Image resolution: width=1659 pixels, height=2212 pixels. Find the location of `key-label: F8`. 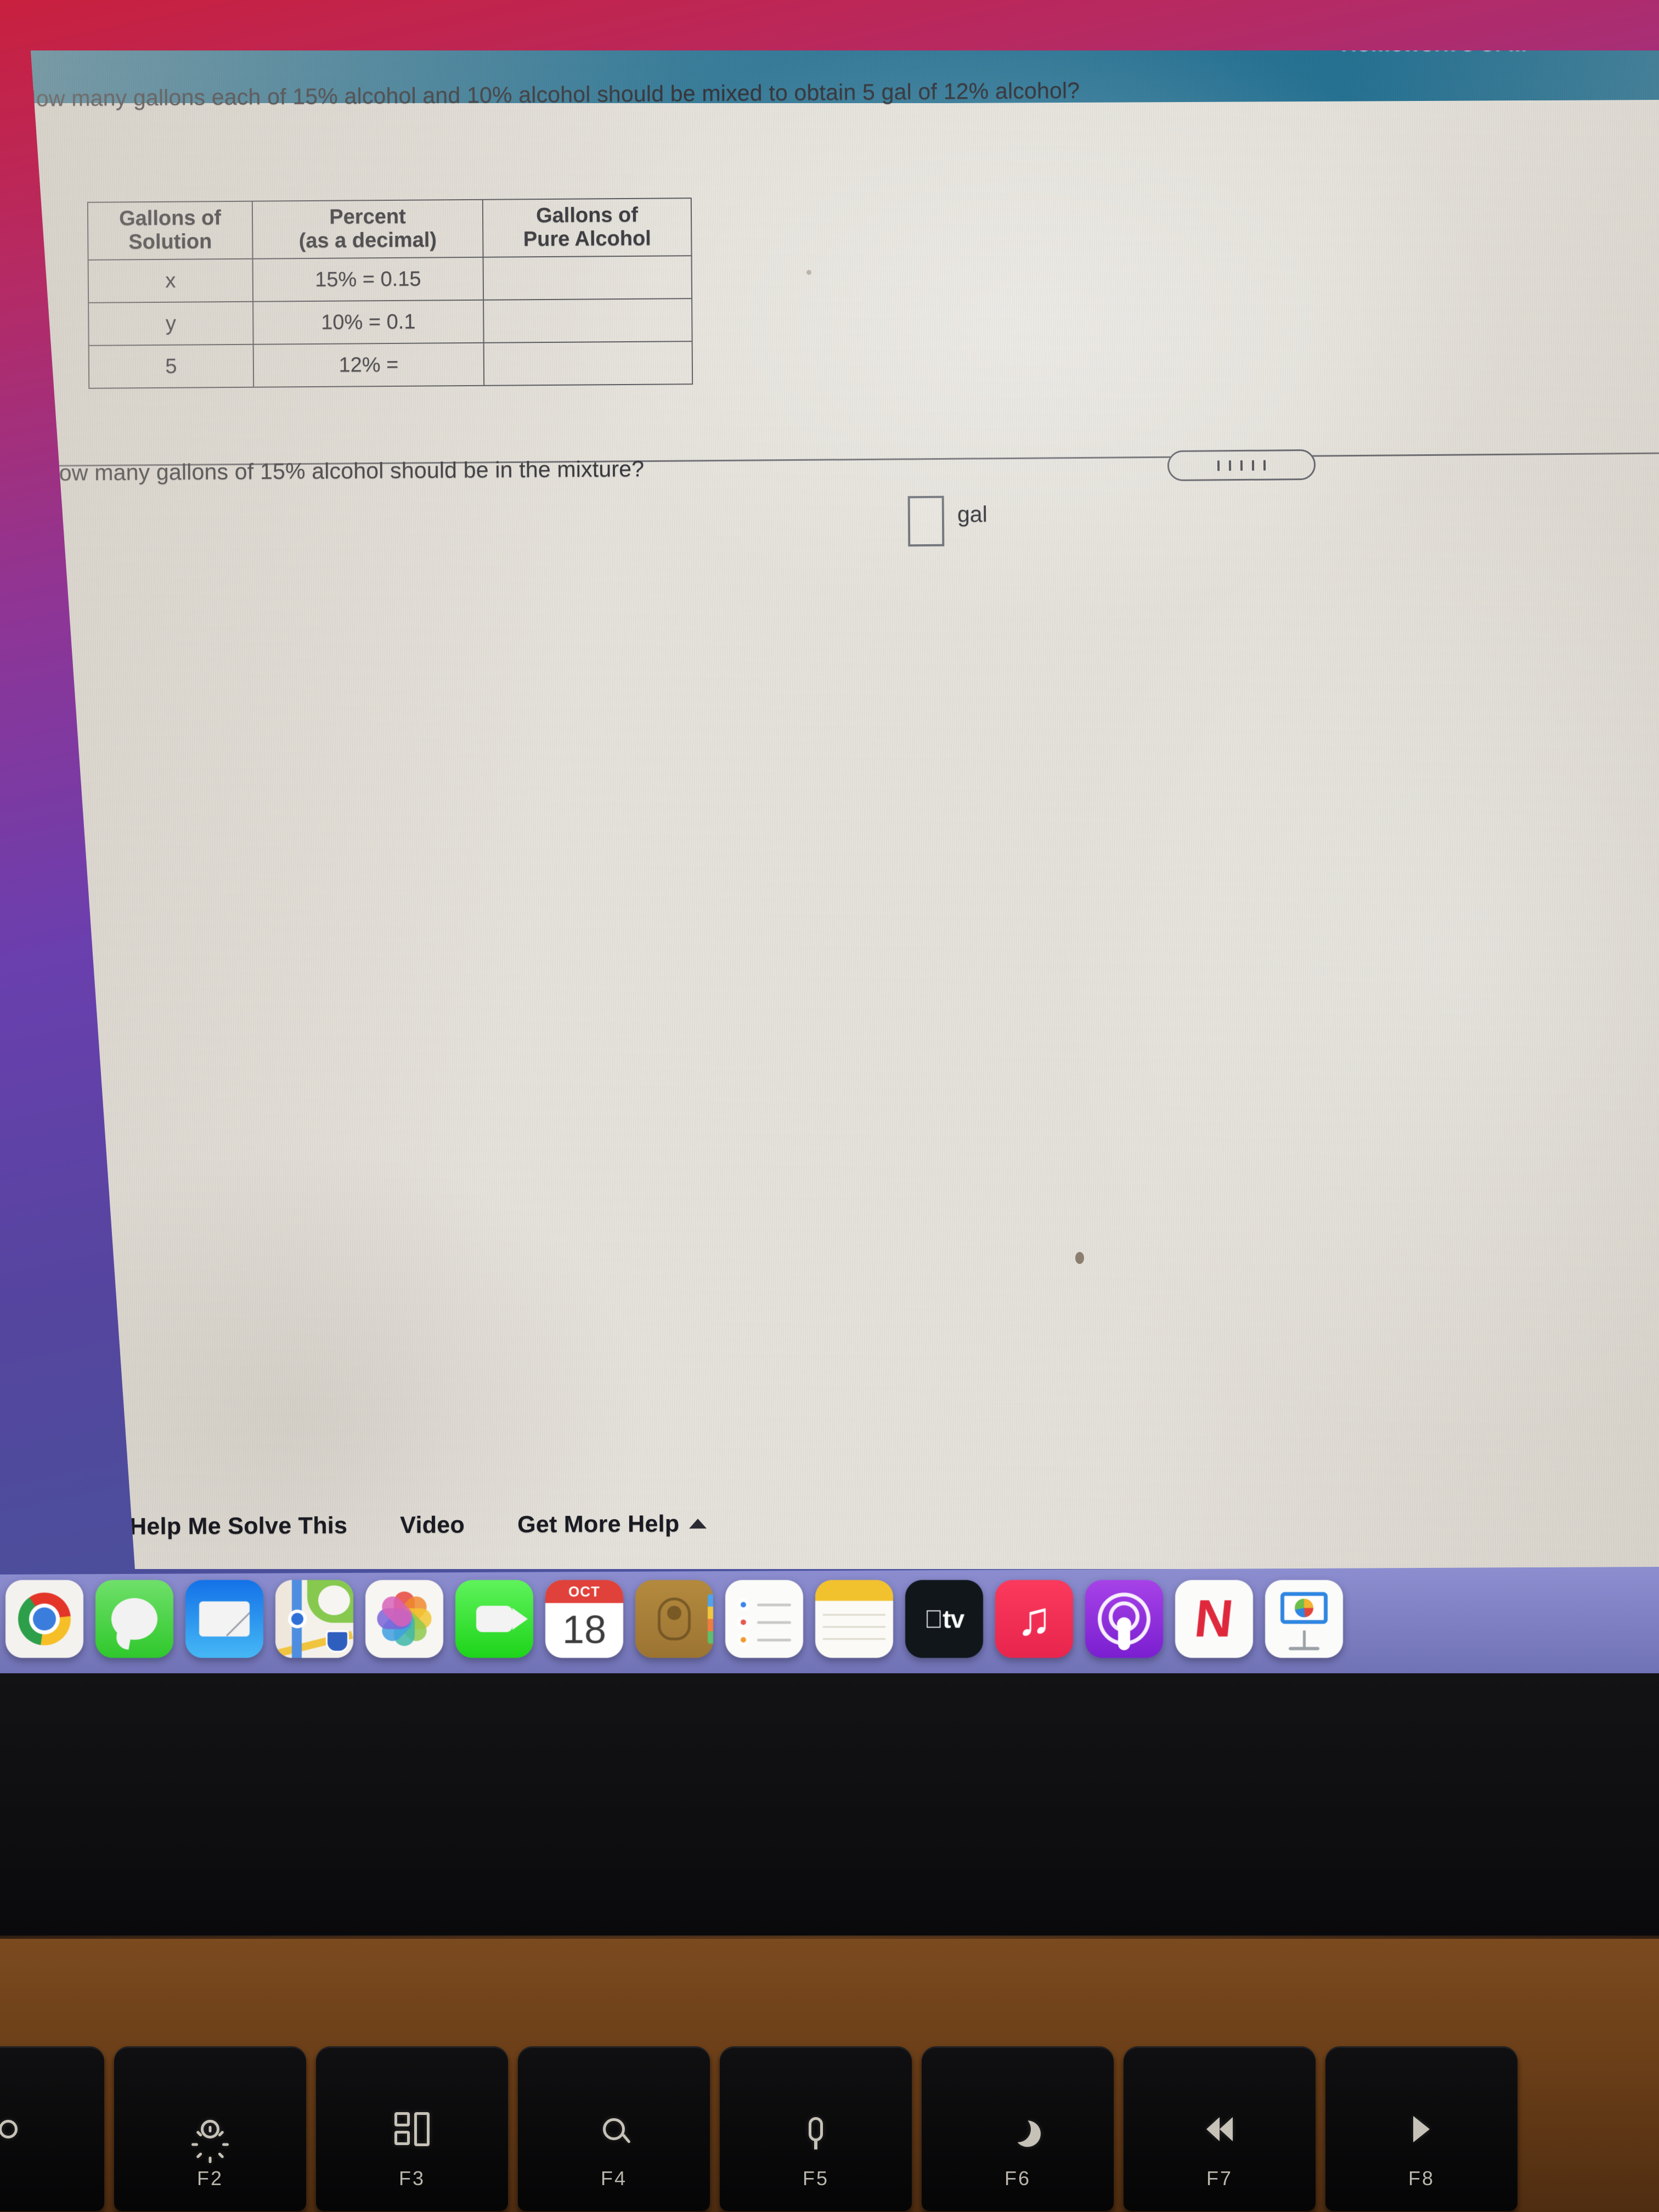

key-label: F8 is located at coordinates (1421, 2178).